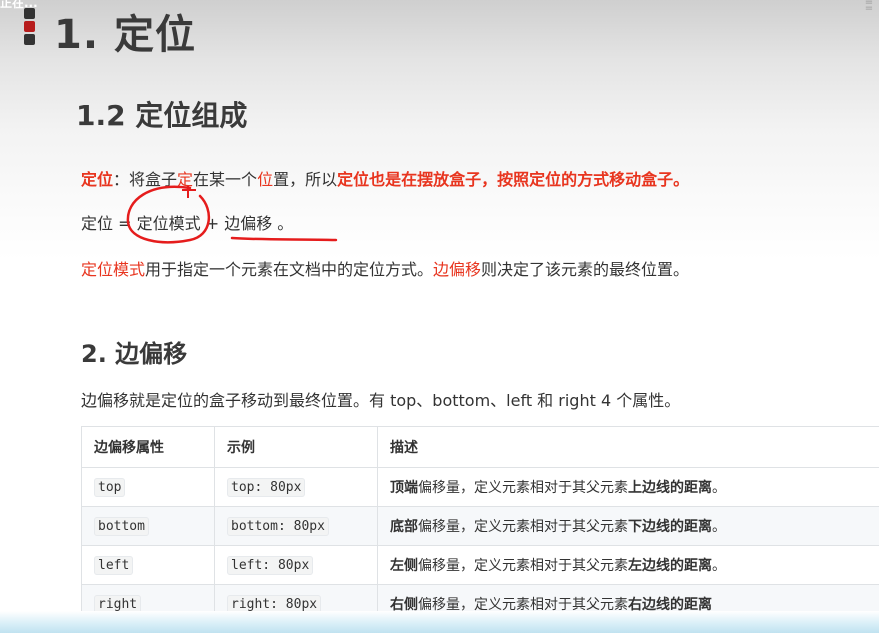 Image resolution: width=879 pixels, height=633 pixels. I want to click on formula-offset: 边偏移, so click(248, 223).